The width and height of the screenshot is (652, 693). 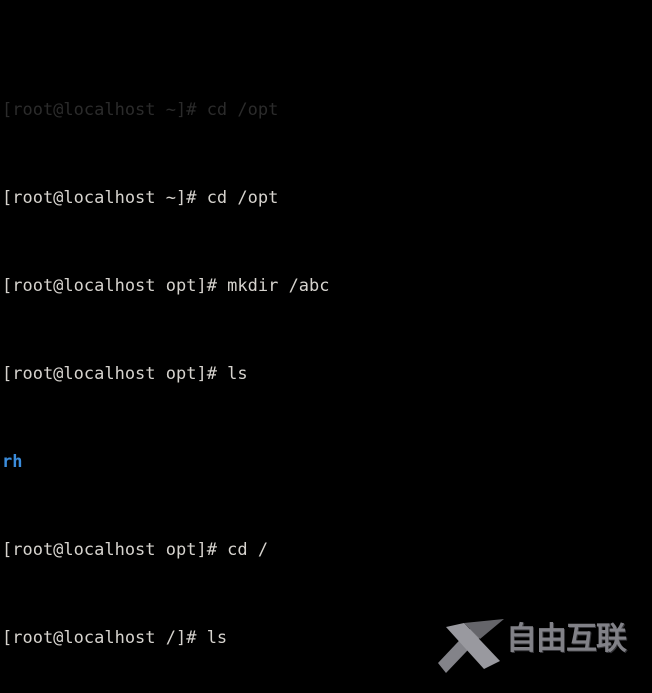 What do you see at coordinates (125, 374) in the screenshot?
I see `terminal-line-ls-opt: [root@localhost opt]# ls` at bounding box center [125, 374].